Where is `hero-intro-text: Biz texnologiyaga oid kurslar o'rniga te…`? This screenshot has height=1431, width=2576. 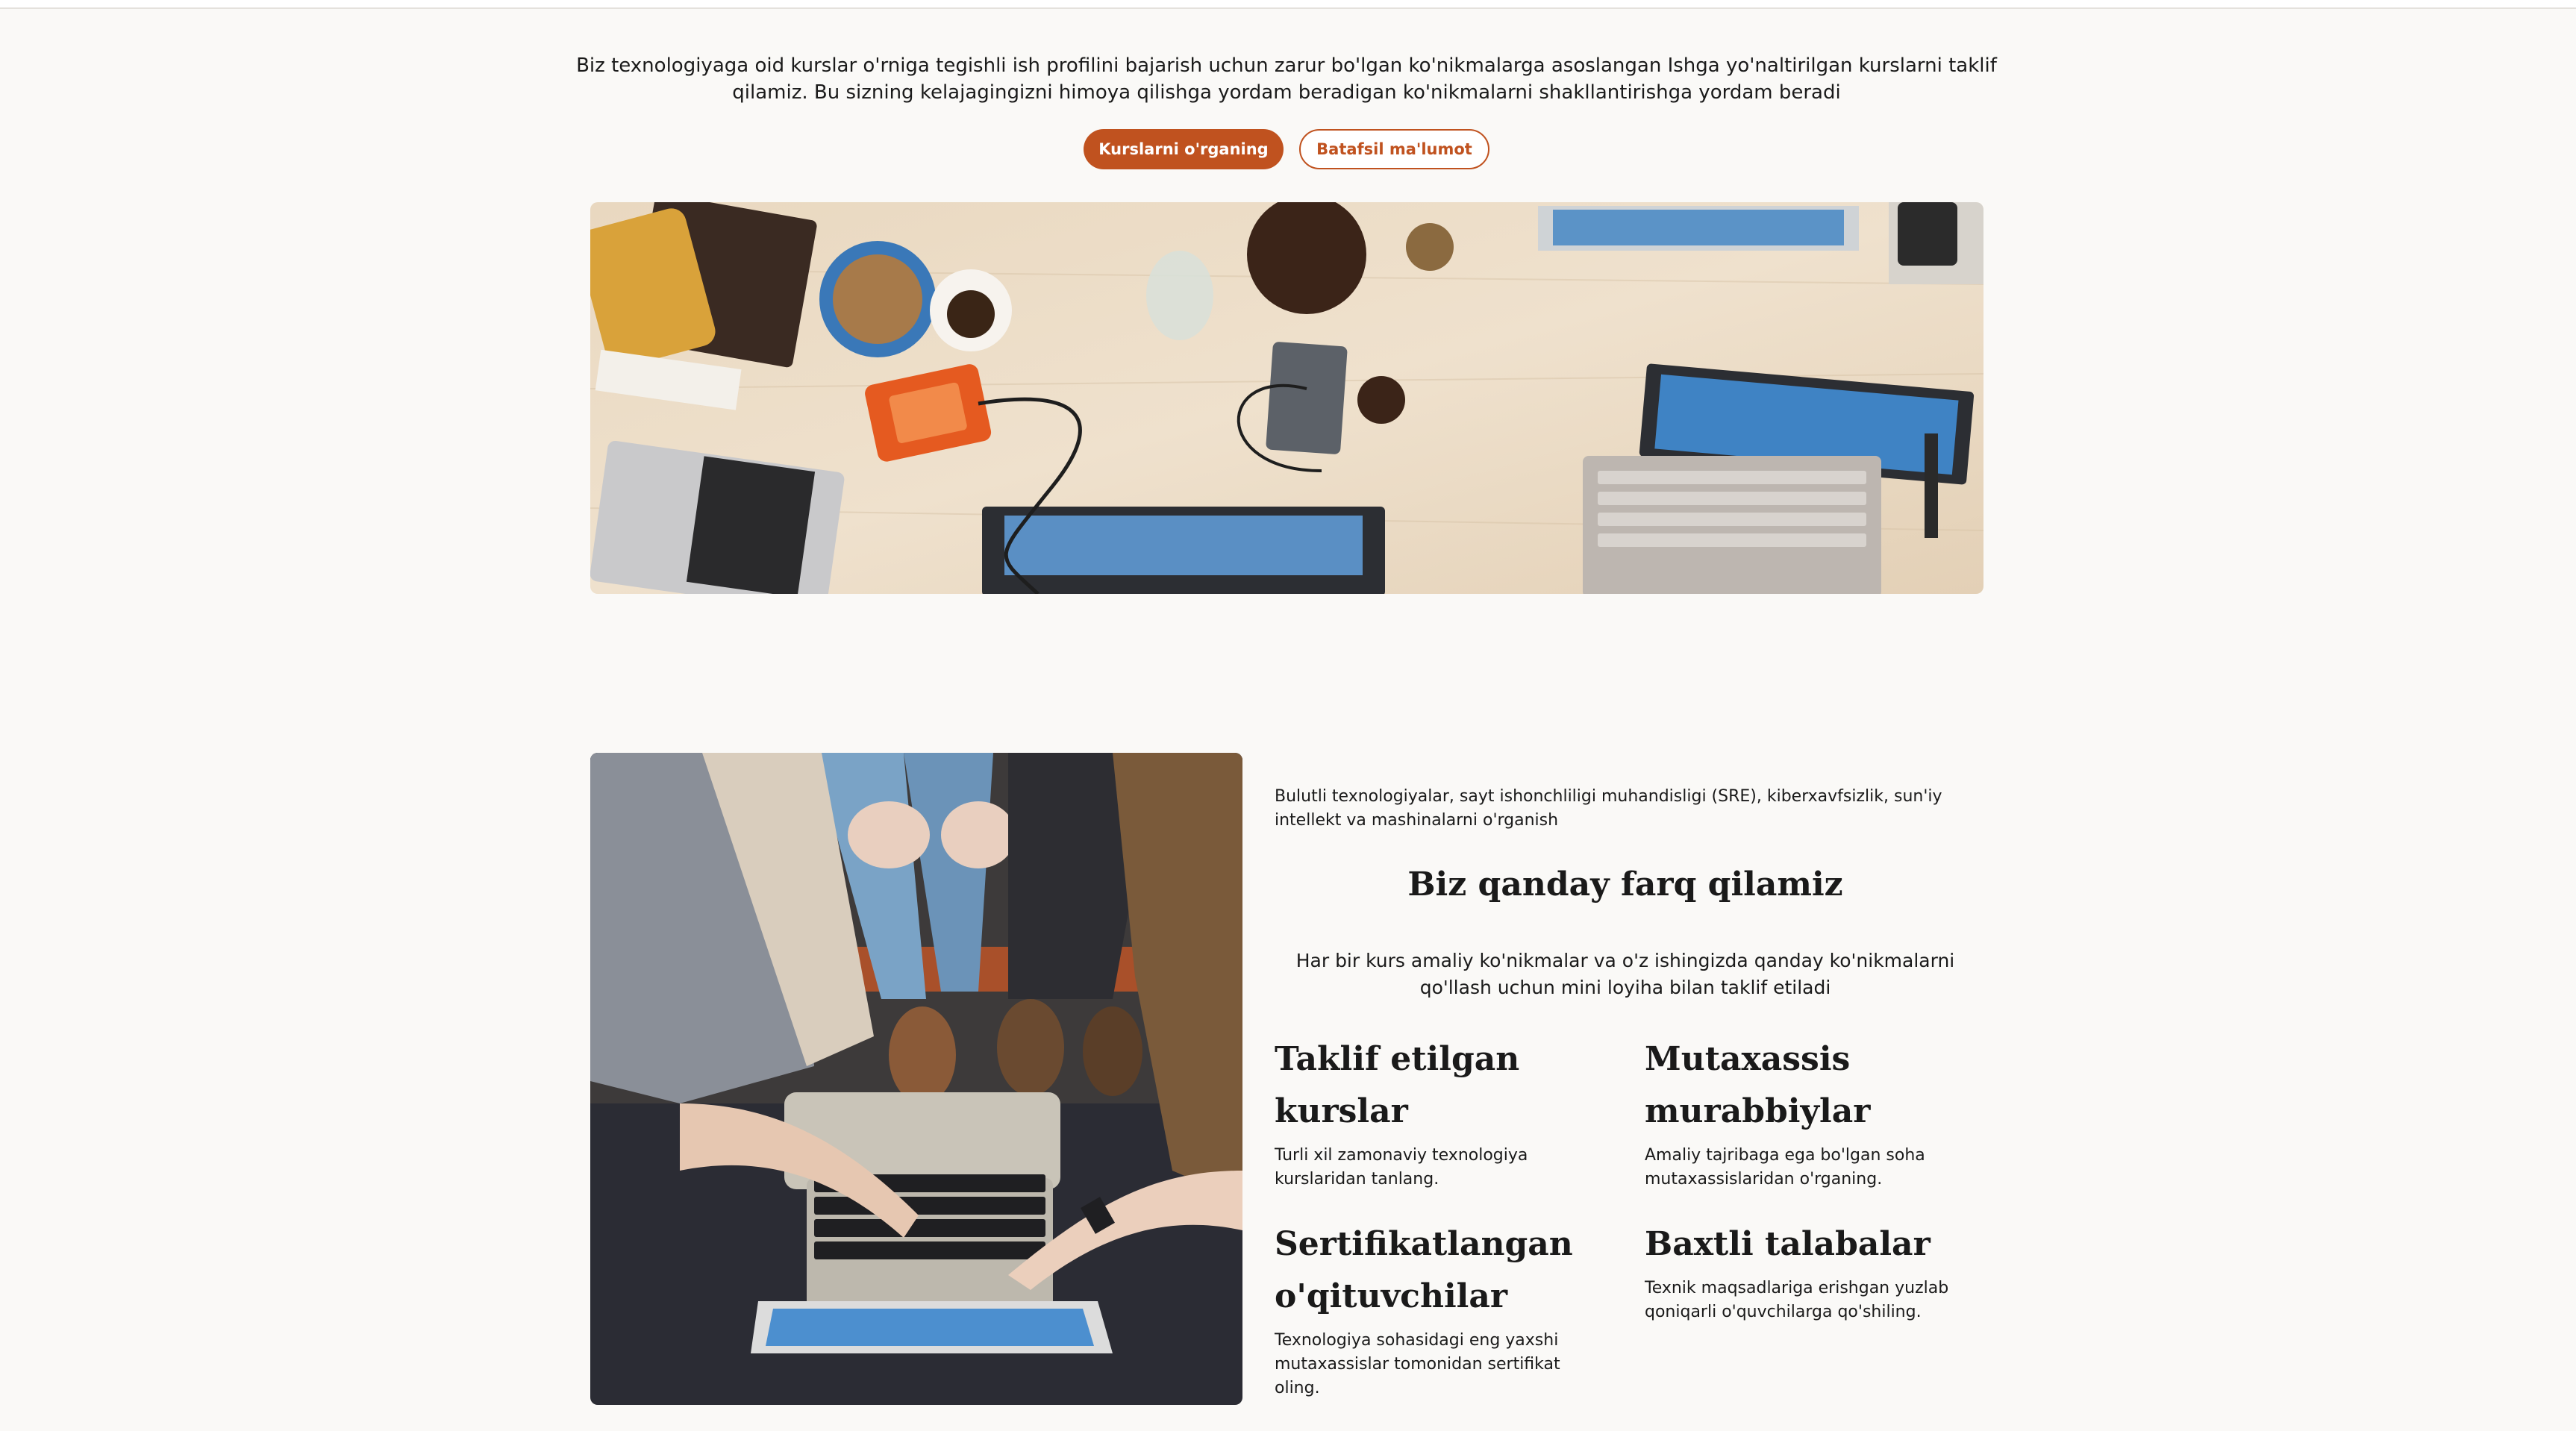 hero-intro-text: Biz texnologiyaga oid kurslar o'rniga te… is located at coordinates (1286, 79).